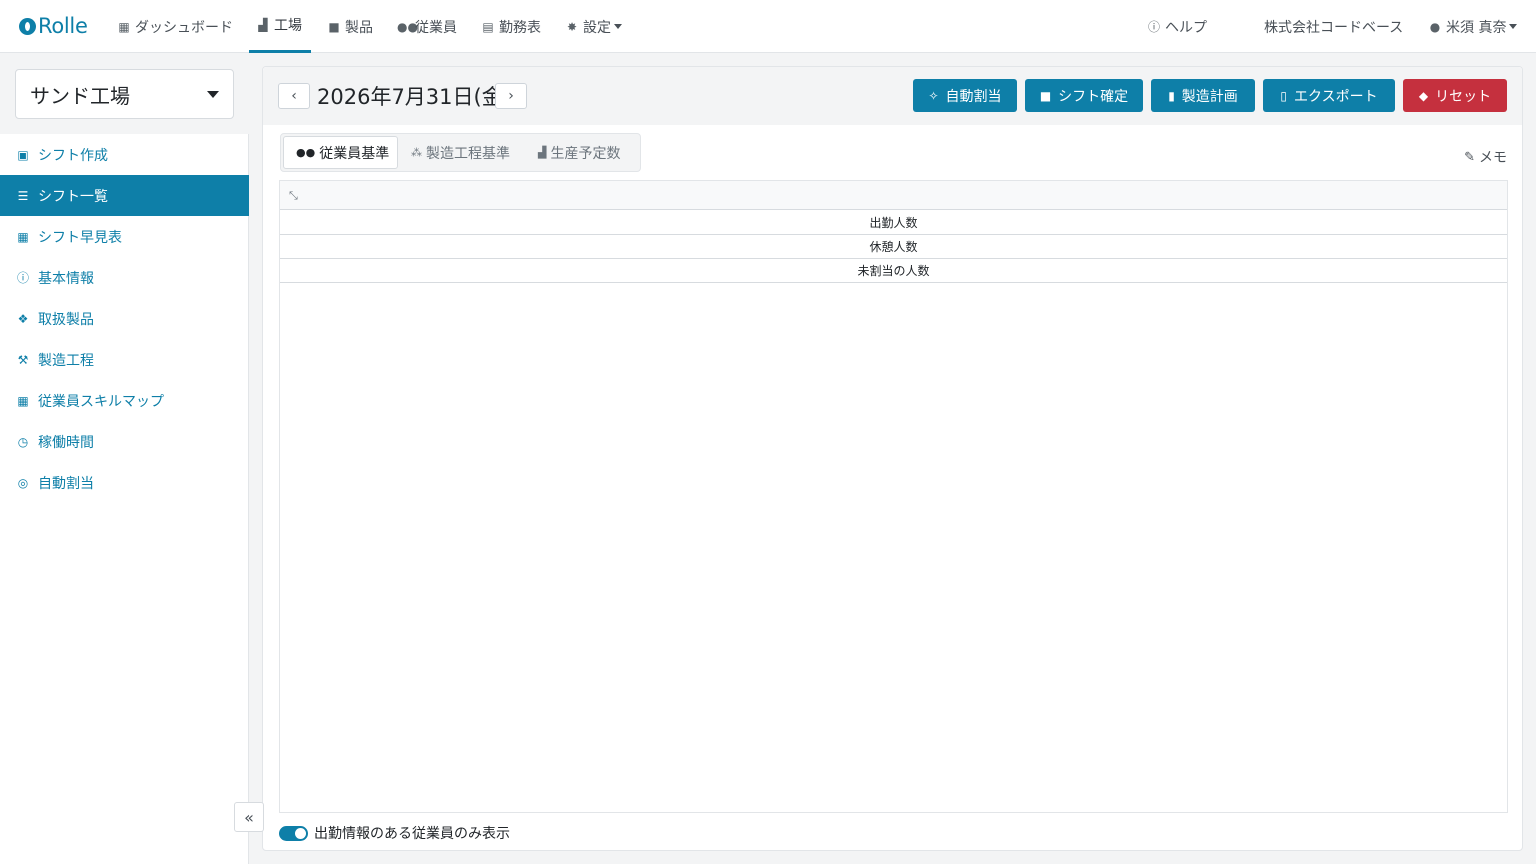  What do you see at coordinates (542, 152) in the screenshot?
I see `bar-chart-icon: ▟` at bounding box center [542, 152].